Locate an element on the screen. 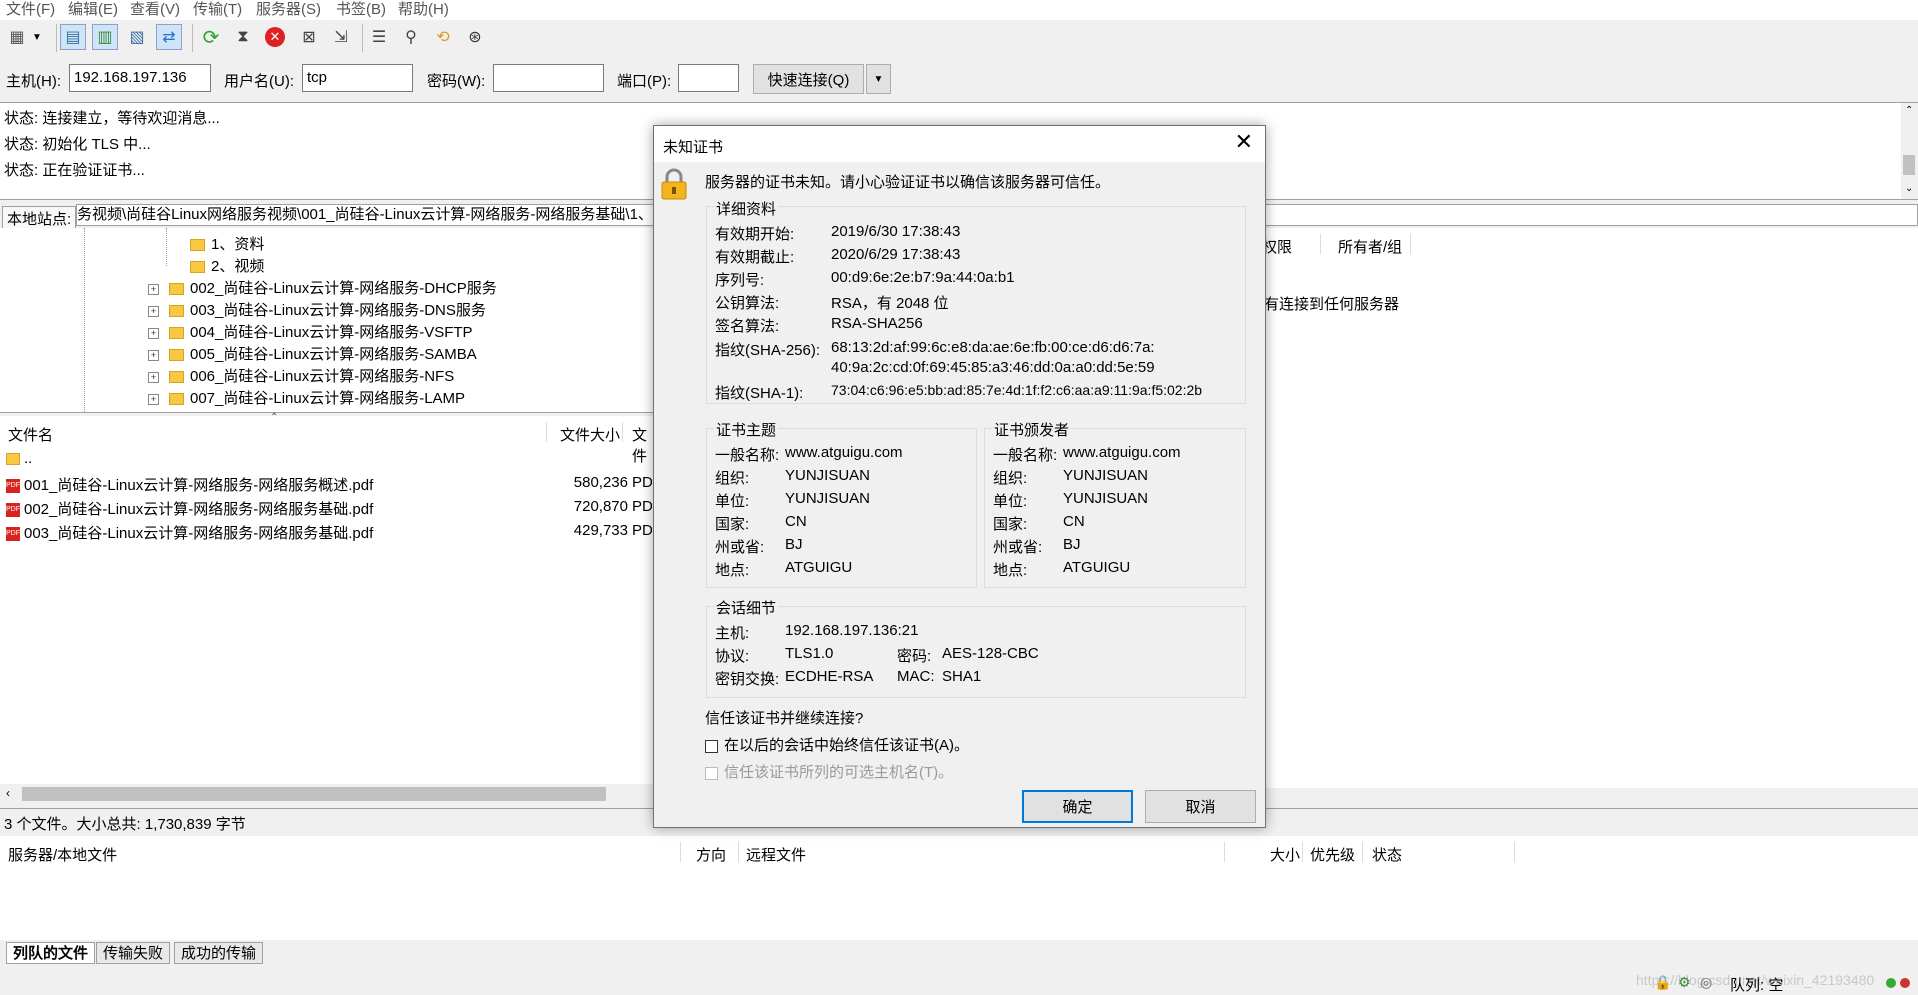 This screenshot has width=1918, height=995. detail-label: 有效期截止: is located at coordinates (755, 257).